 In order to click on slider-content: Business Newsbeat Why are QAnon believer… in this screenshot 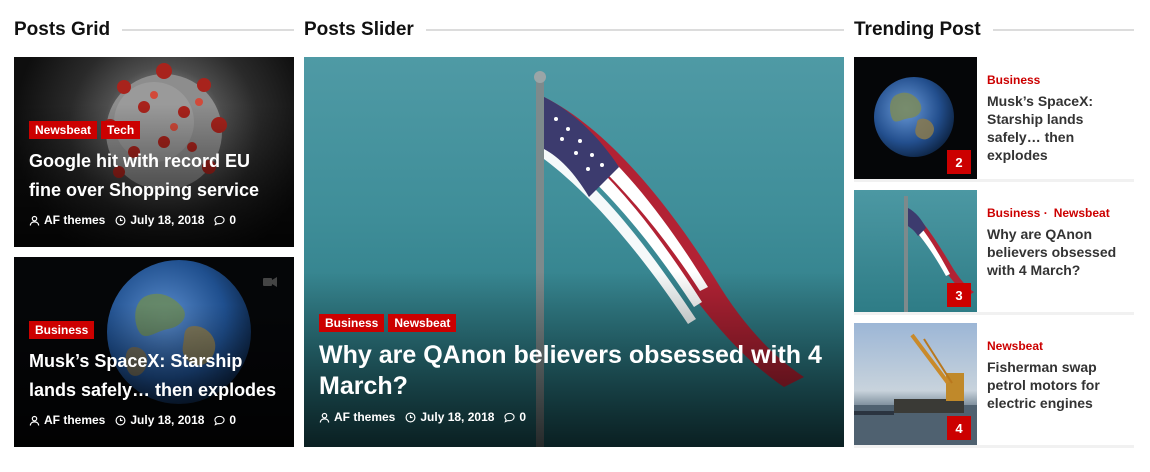, I will do `click(575, 369)`.